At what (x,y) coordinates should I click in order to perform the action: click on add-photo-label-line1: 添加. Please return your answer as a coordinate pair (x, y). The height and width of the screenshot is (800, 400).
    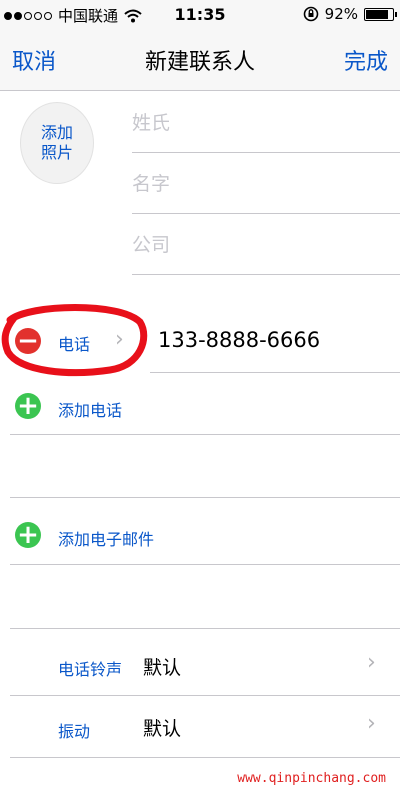
    Looking at the image, I should click on (56, 132).